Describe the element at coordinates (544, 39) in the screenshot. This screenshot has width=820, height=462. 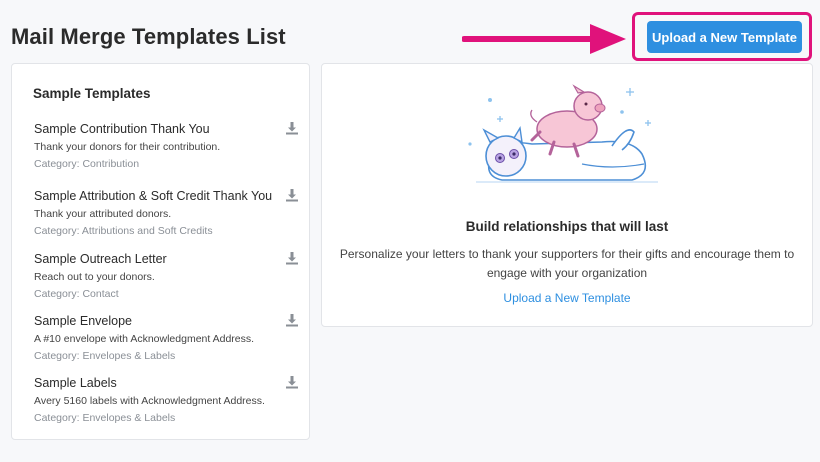
I see `pointer-arrow-icon` at that location.